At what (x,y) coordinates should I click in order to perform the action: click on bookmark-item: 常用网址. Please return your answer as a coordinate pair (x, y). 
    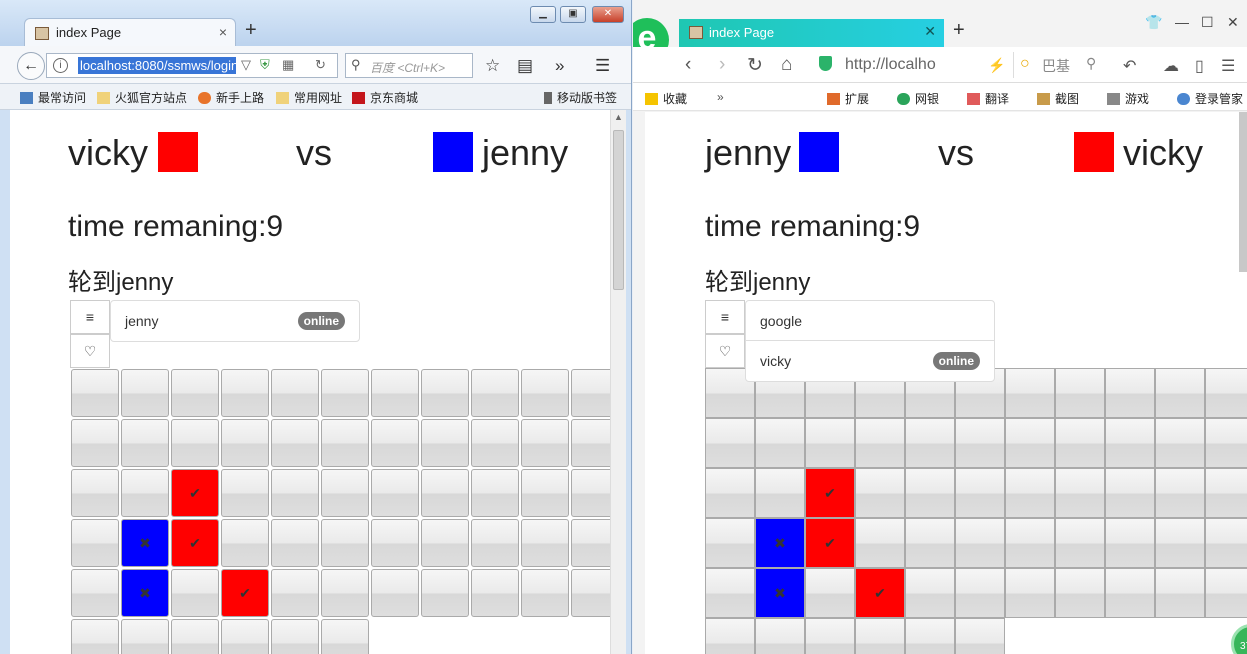
    Looking at the image, I should click on (309, 97).